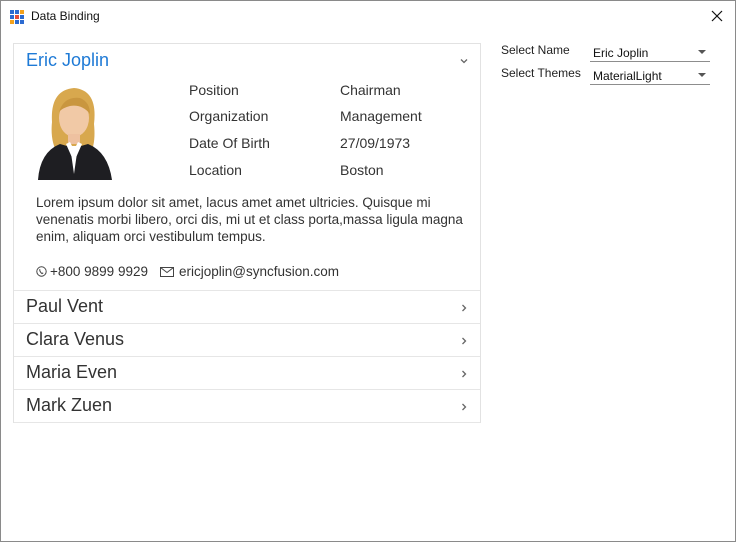 Image resolution: width=736 pixels, height=542 pixels. What do you see at coordinates (247, 307) in the screenshot?
I see `accordion-item-paul-vent: Paul Vent` at bounding box center [247, 307].